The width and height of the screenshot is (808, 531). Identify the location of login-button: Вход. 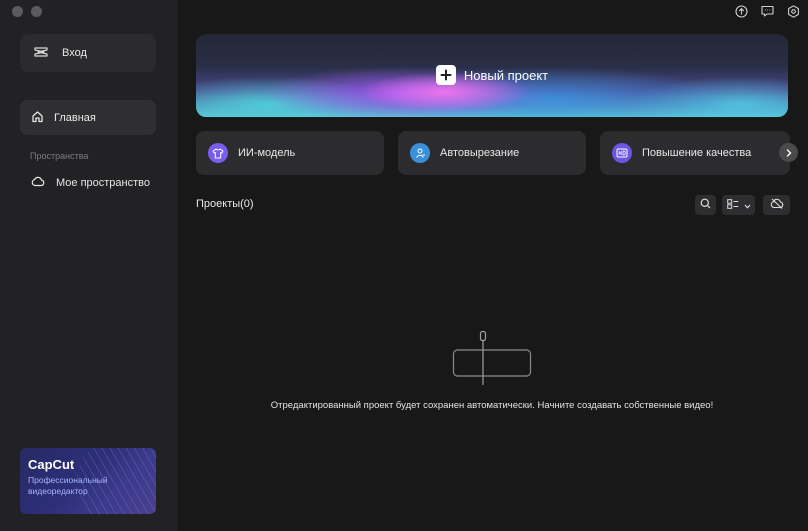
(88, 53).